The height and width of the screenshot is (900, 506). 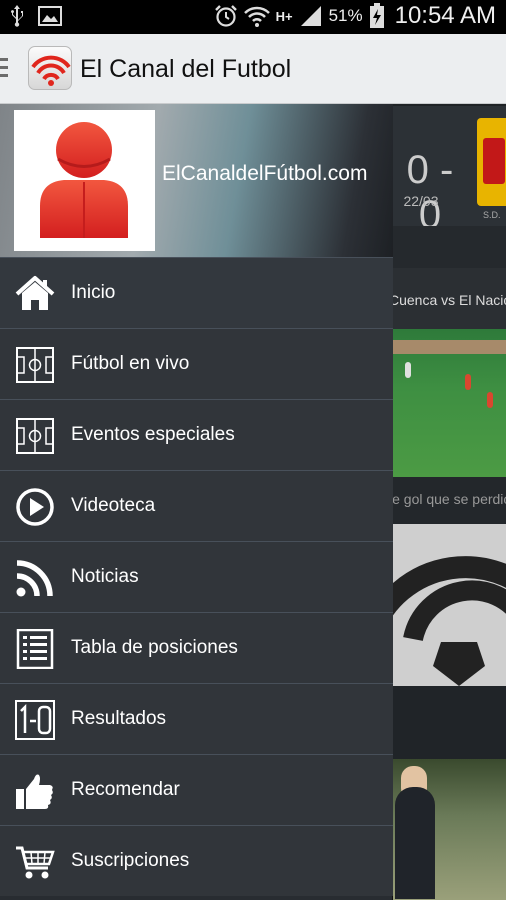 What do you see at coordinates (196, 363) in the screenshot?
I see `menu-item-futbol-en-vivo: Fútbol en vivo` at bounding box center [196, 363].